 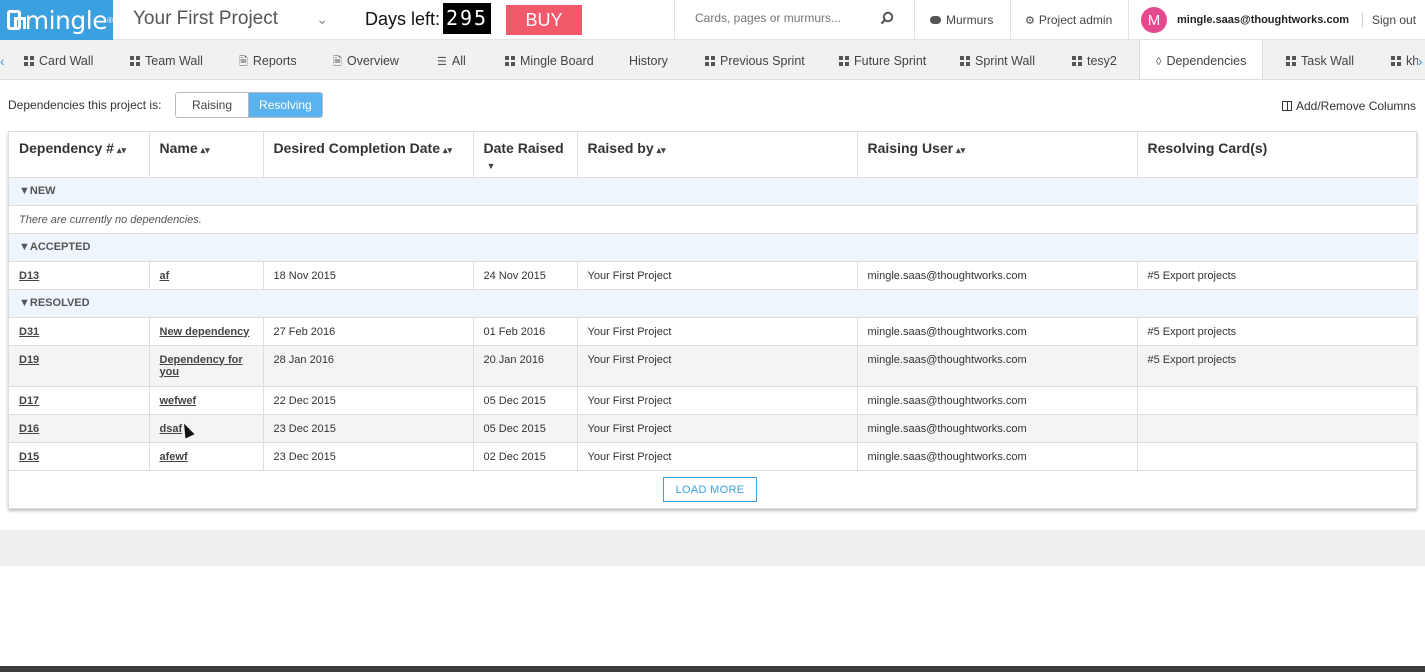 What do you see at coordinates (887, 18) in the screenshot?
I see `search-icon` at bounding box center [887, 18].